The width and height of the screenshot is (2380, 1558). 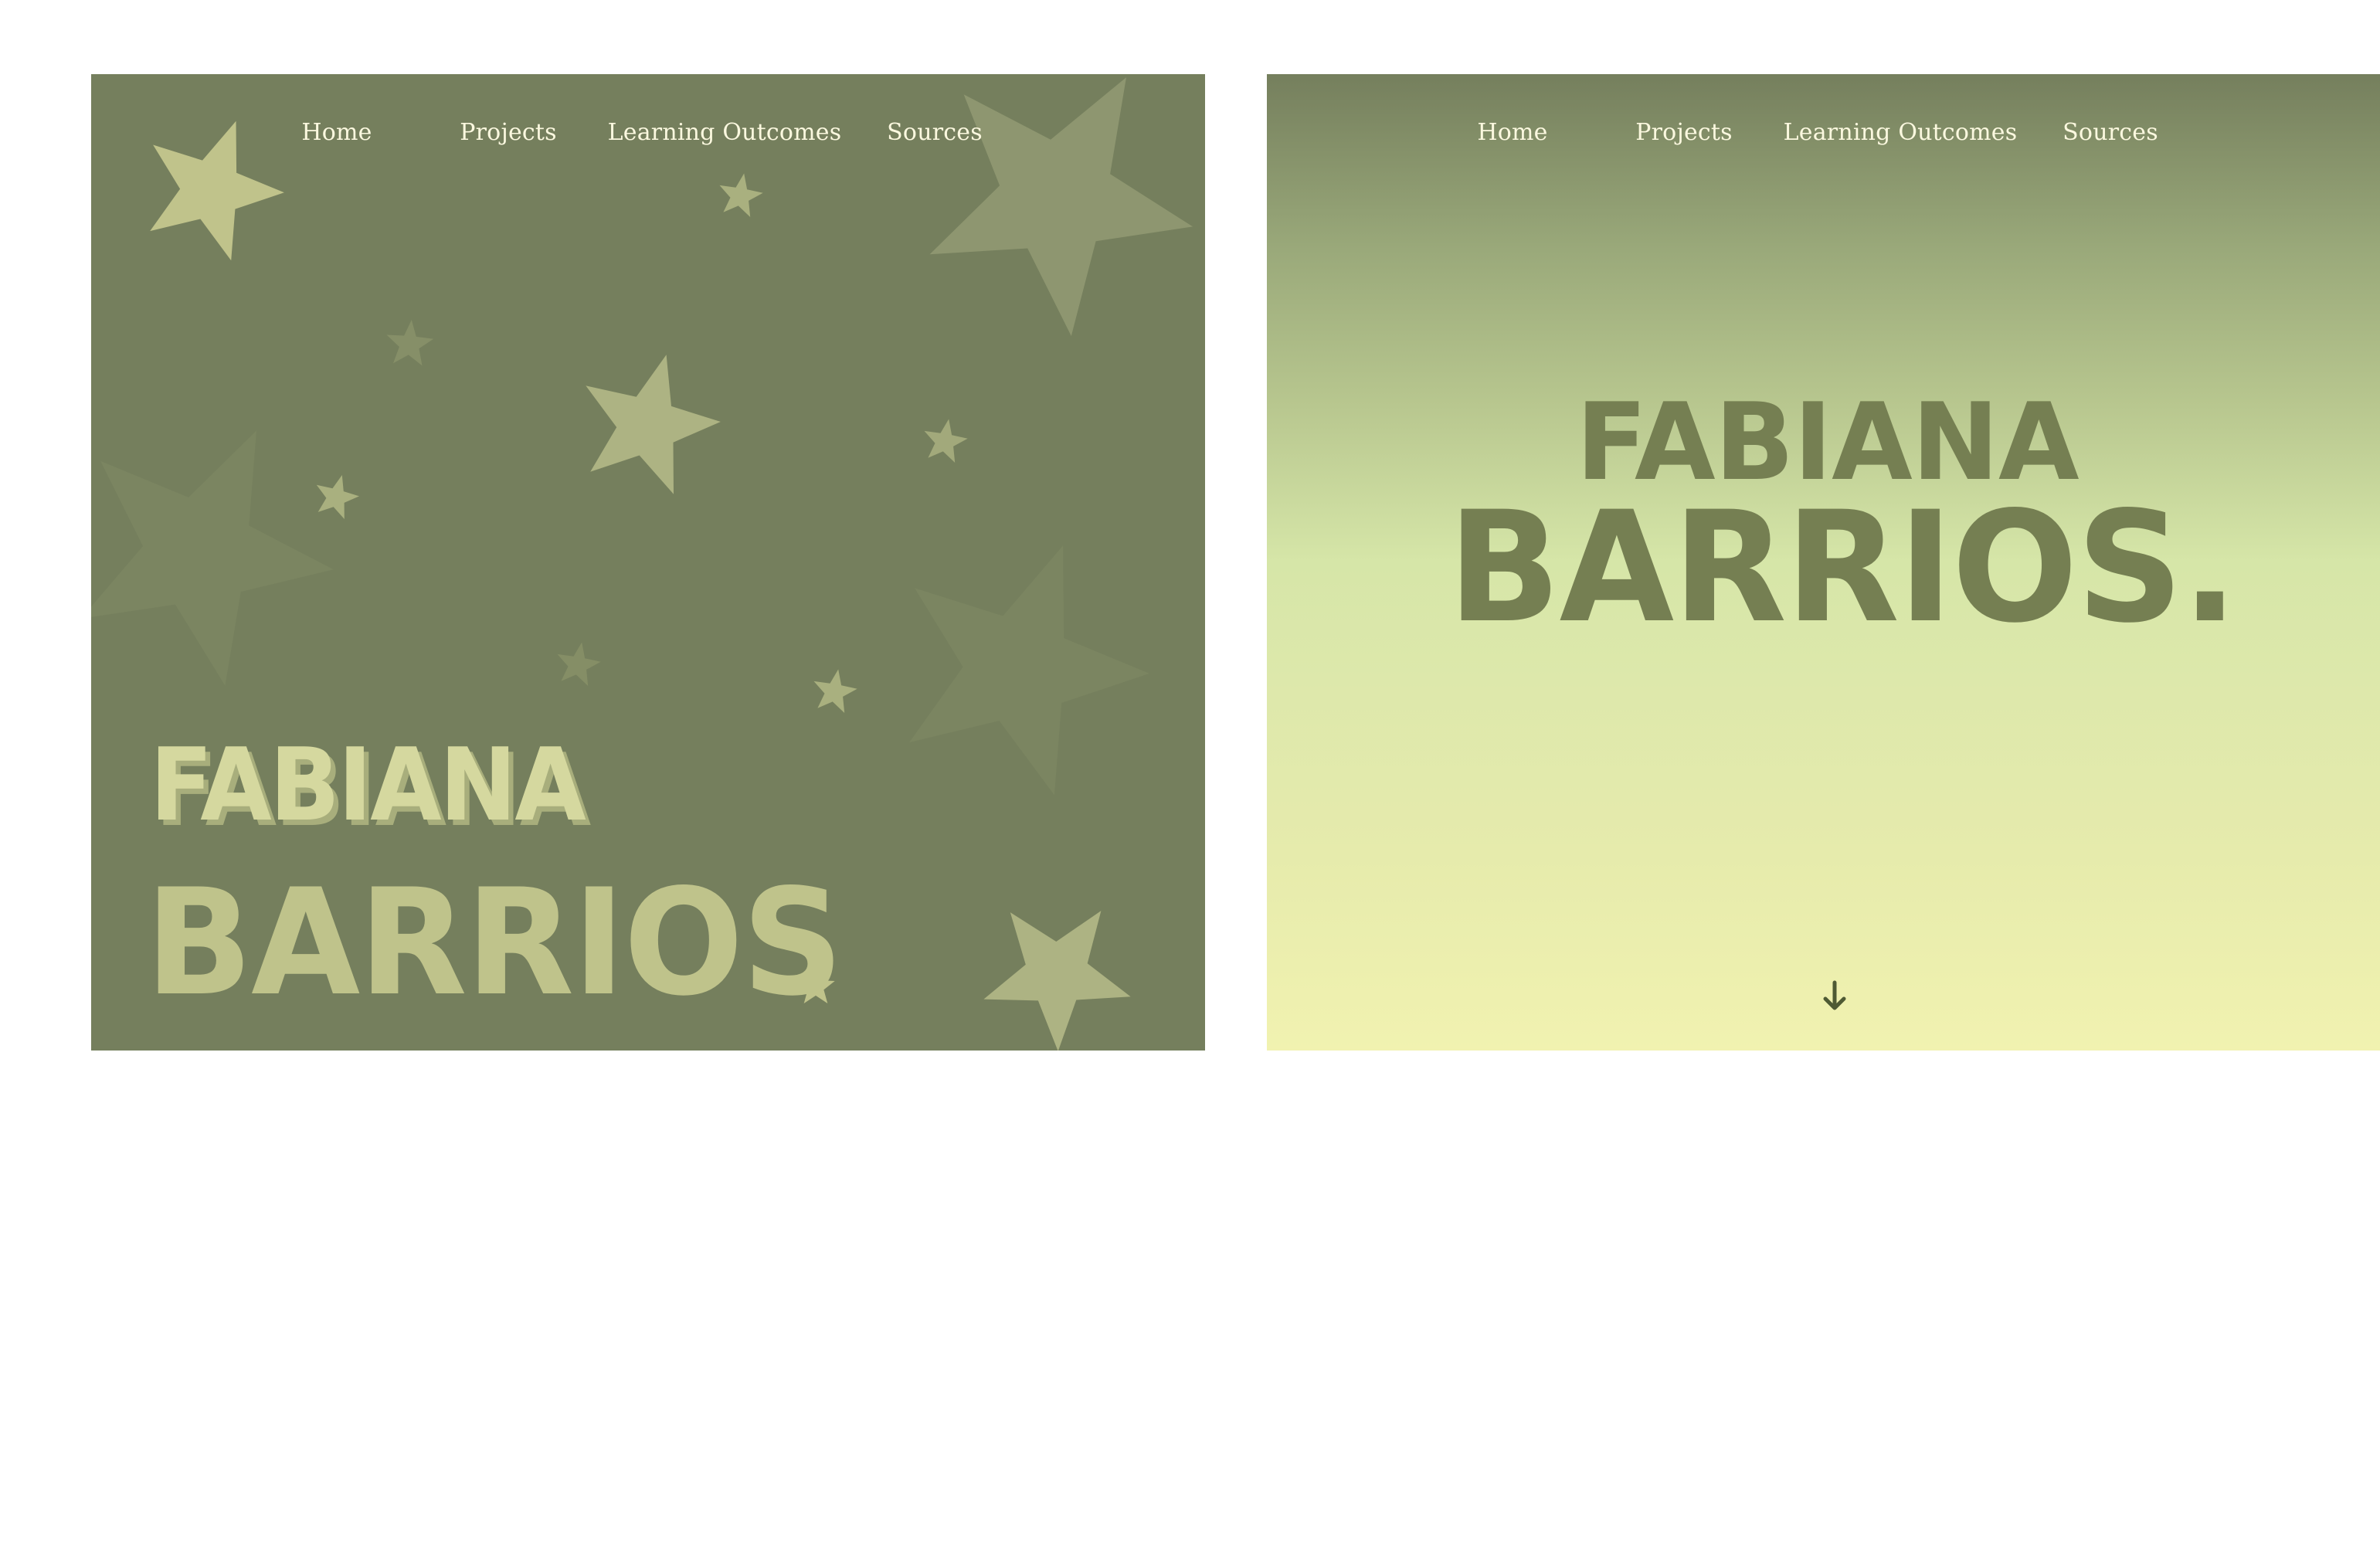 I want to click on arrow-down-icon, so click(x=1834, y=995).